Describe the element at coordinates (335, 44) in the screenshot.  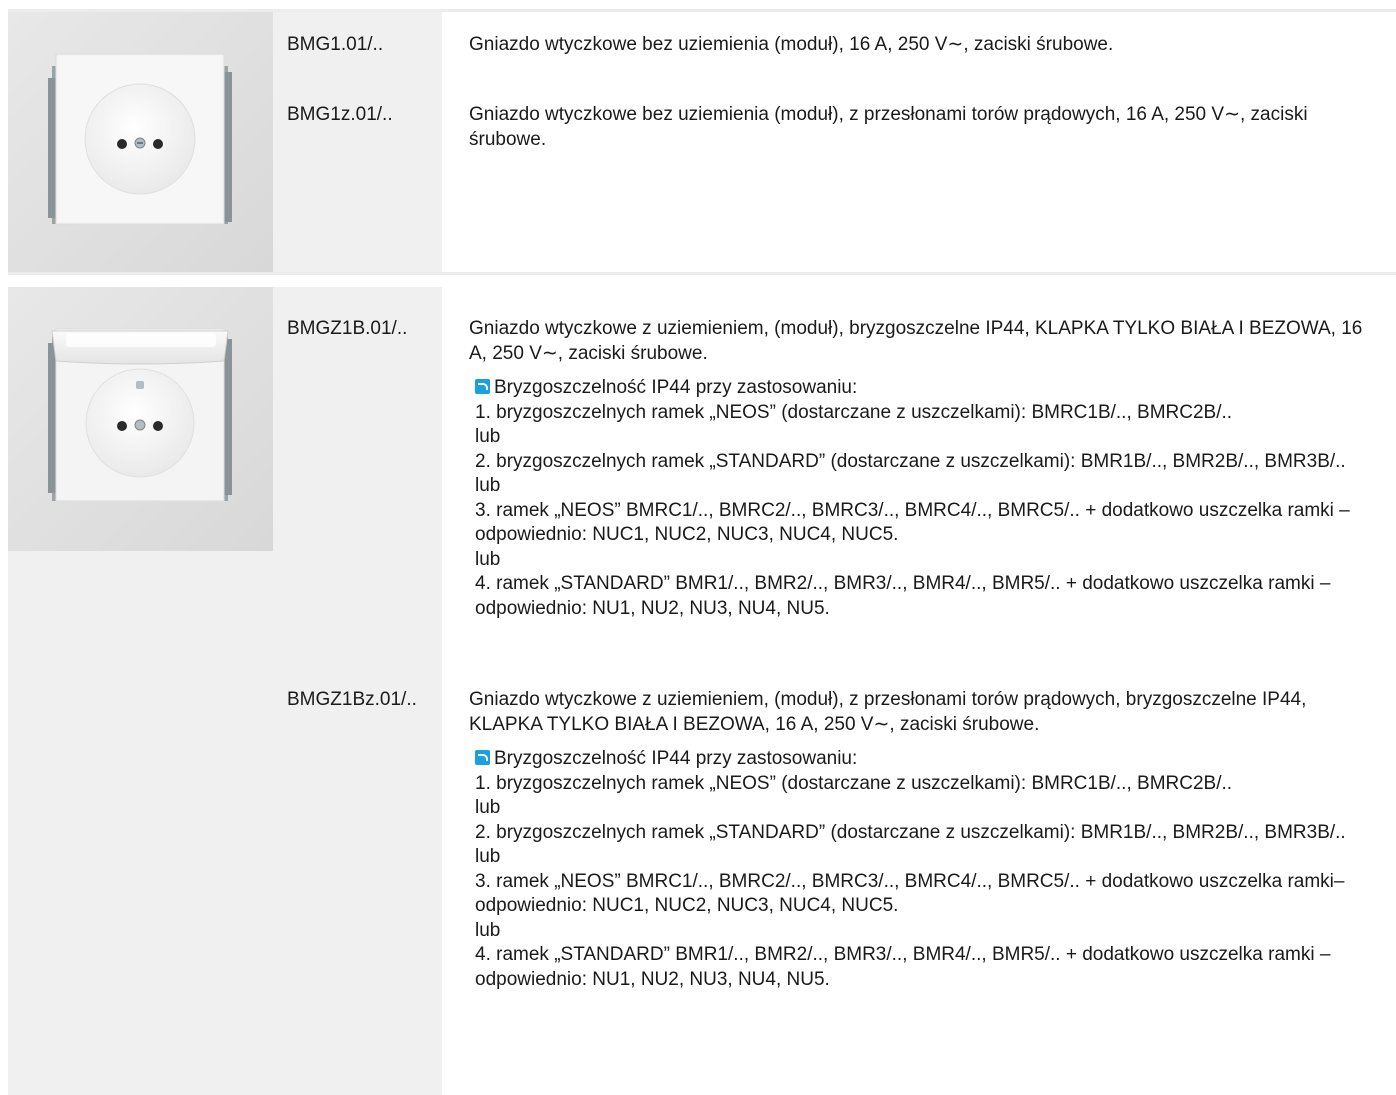
I see `product-code: BMG1.01/..` at that location.